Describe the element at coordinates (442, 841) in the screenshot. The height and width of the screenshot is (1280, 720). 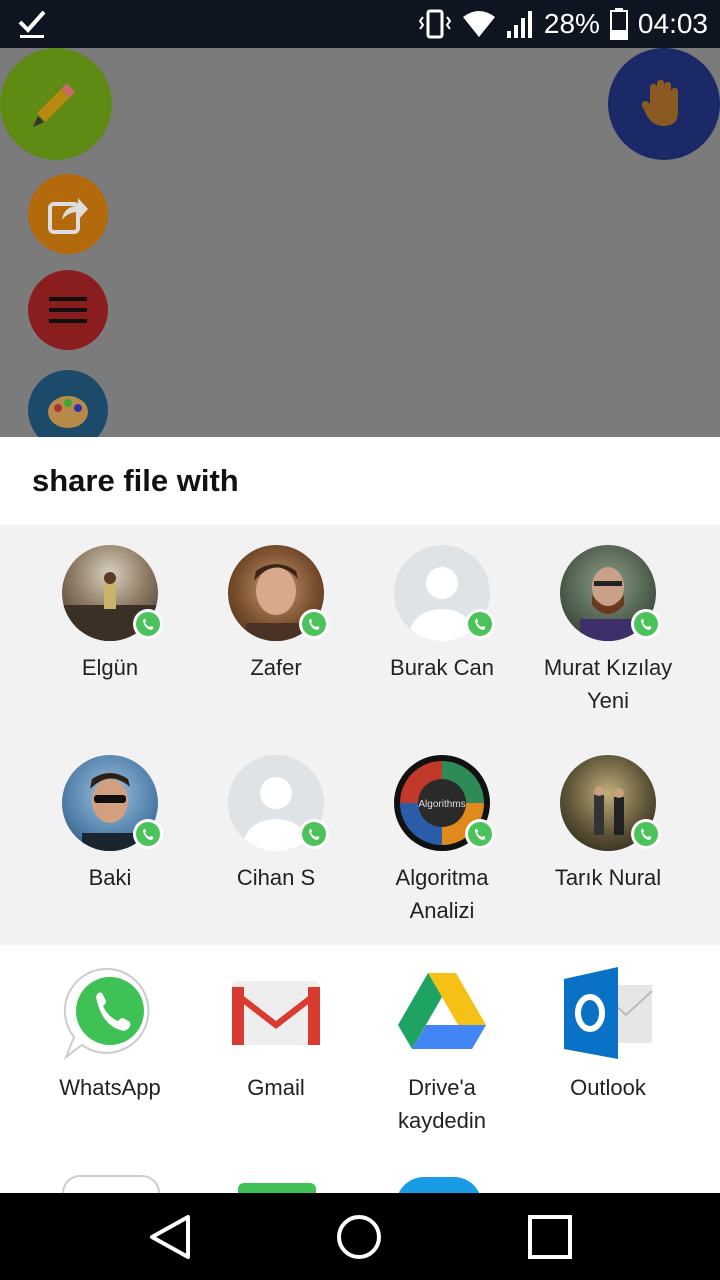
I see `direct-share-algoritma-analizi: Algorithms Algoritma Analizi` at that location.